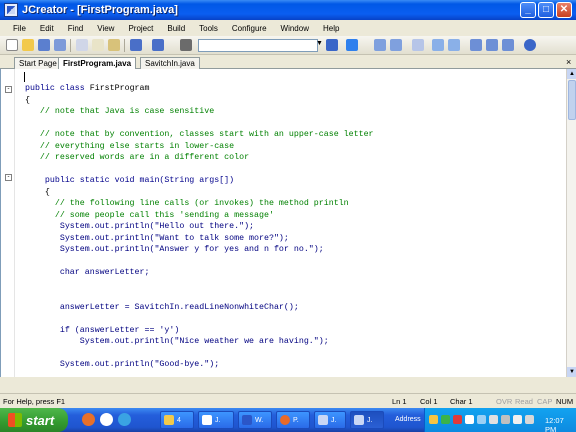 The width and height of the screenshot is (576, 432). I want to click on menu-help: Help, so click(331, 28).